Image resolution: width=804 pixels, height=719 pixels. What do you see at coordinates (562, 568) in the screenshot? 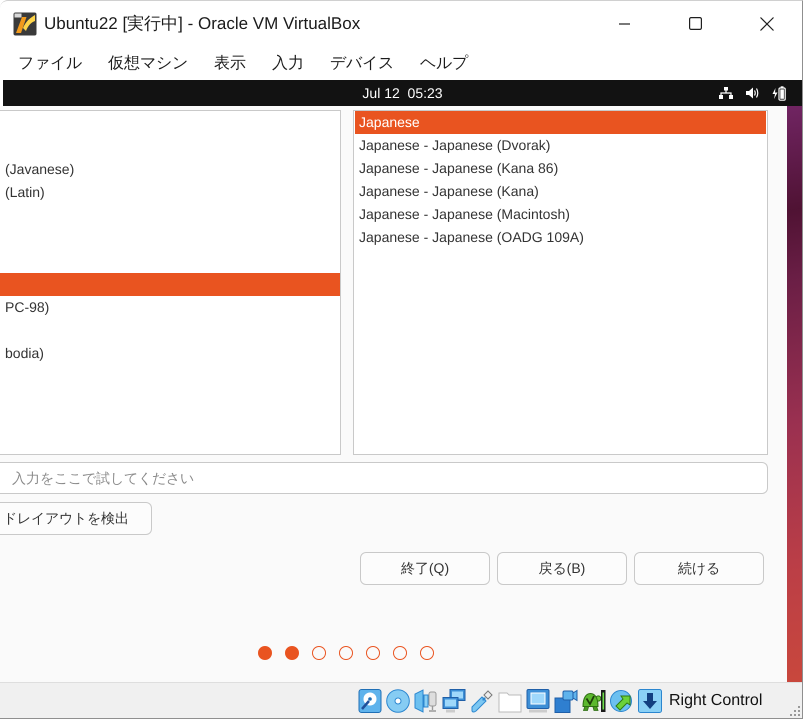
I see `dialog-button: 戻る(B)` at bounding box center [562, 568].